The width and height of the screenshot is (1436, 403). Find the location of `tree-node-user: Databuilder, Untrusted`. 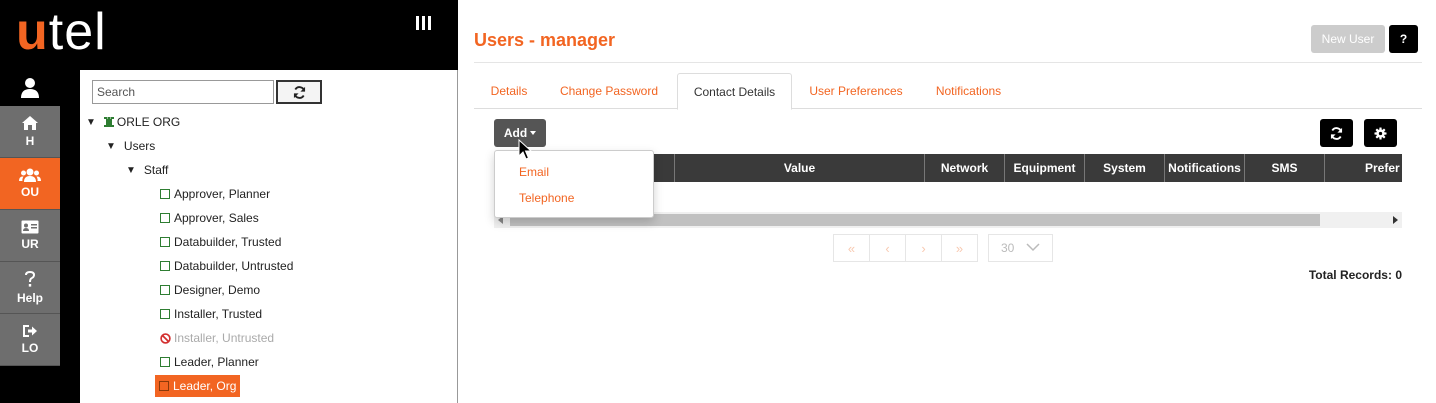

tree-node-user: Databuilder, Untrusted is located at coordinates (226, 266).